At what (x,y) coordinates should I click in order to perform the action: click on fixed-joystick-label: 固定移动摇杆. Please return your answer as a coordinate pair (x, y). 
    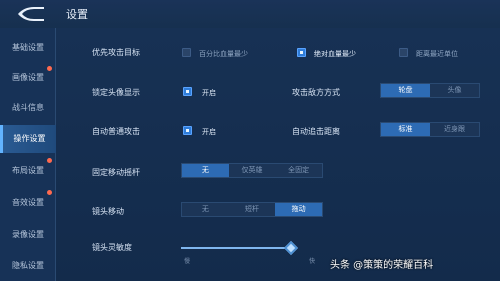
    Looking at the image, I should click on (116, 172).